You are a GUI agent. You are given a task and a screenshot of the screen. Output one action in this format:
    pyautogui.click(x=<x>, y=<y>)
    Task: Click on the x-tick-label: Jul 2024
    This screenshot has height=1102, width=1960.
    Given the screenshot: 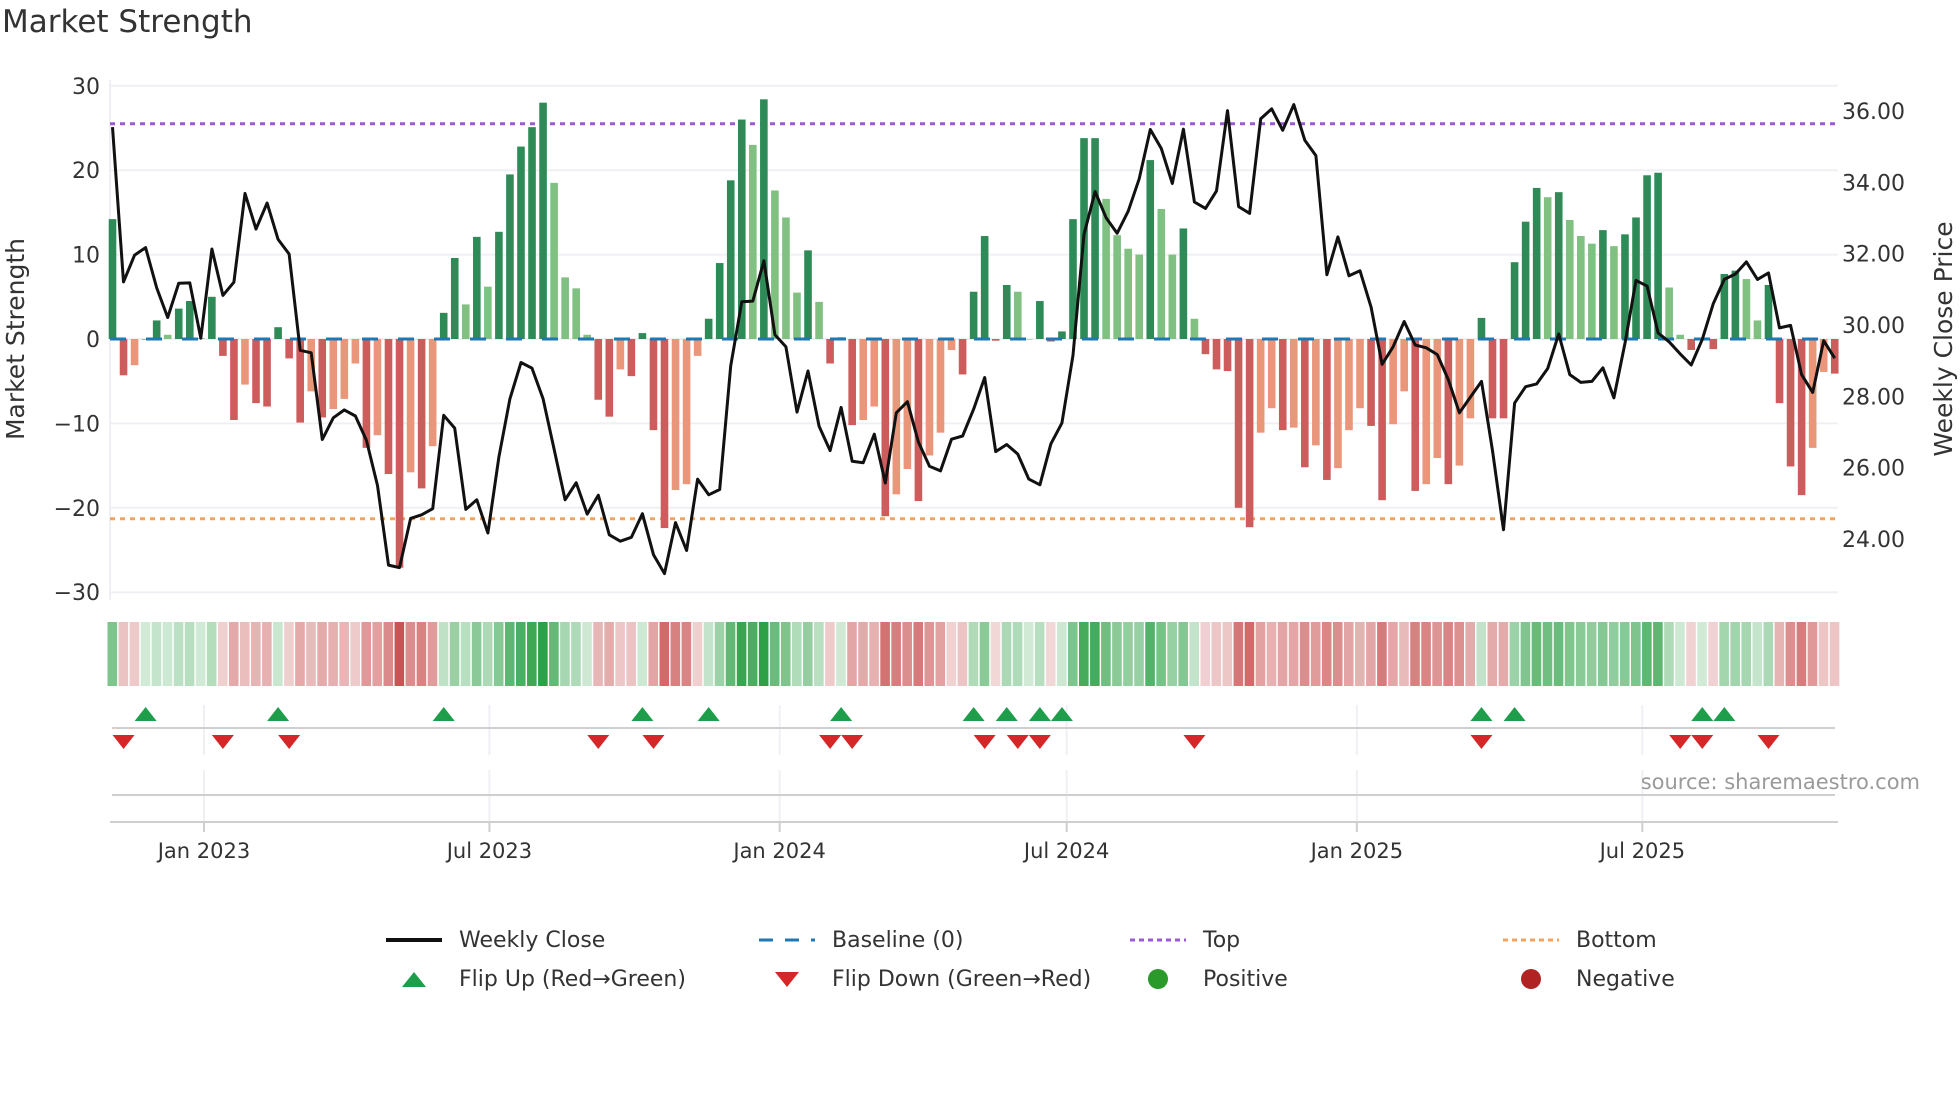 What is the action you would take?
    pyautogui.click(x=1065, y=851)
    